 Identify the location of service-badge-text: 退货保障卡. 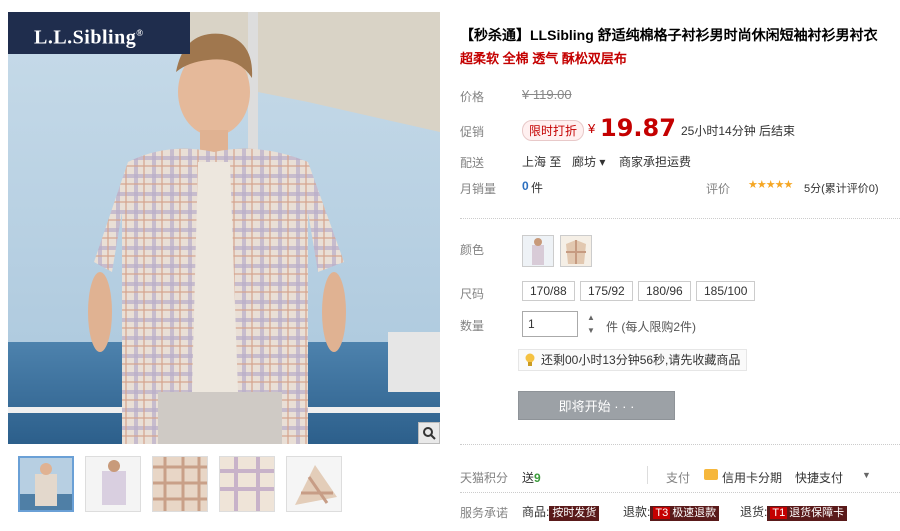
(817, 513).